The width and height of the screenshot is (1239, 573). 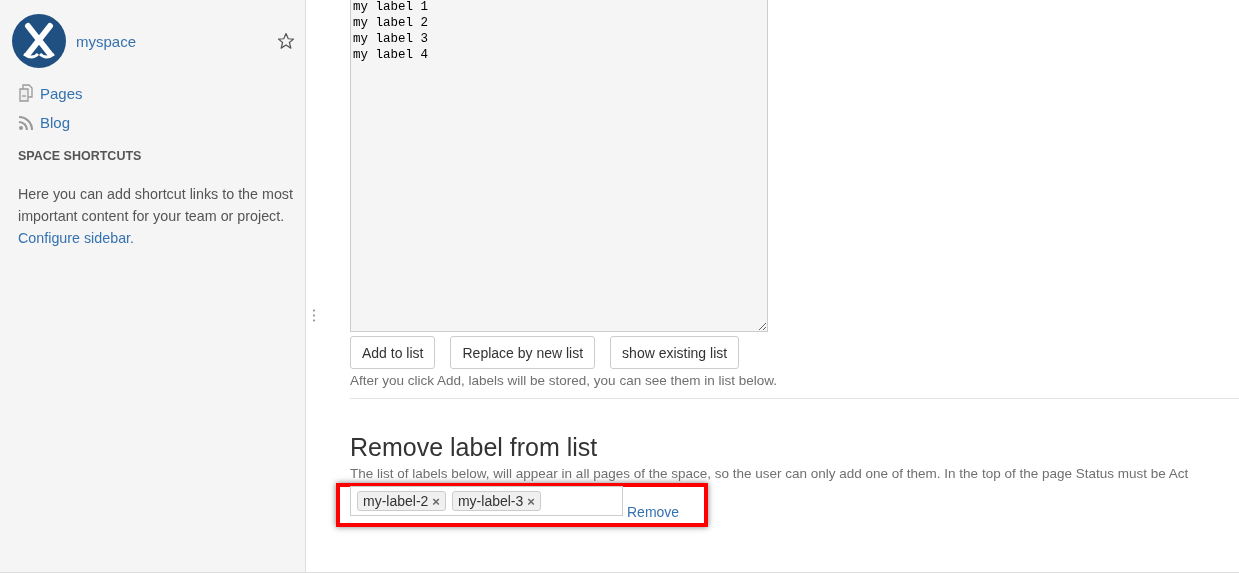 What do you see at coordinates (770, 473) in the screenshot?
I see `section-description: The list of labels below, will appear in all pages of the space, so the user can only add one of them. In the top of the page Status must be Act` at bounding box center [770, 473].